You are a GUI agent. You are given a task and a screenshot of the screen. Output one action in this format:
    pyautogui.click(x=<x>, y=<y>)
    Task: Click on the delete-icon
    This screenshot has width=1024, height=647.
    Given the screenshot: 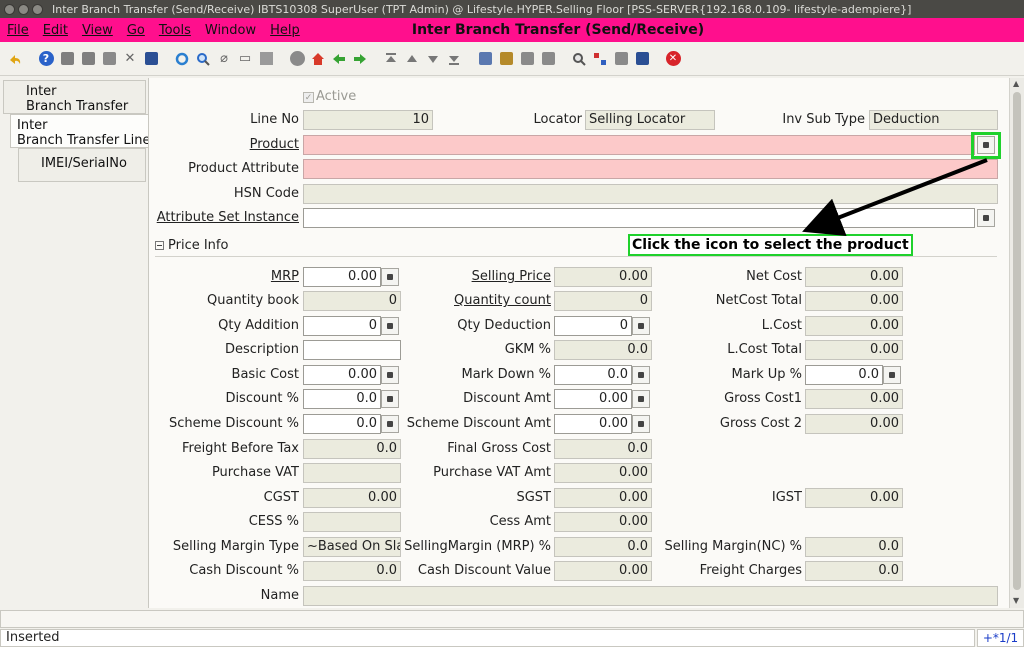 What is the action you would take?
    pyautogui.click(x=109, y=59)
    